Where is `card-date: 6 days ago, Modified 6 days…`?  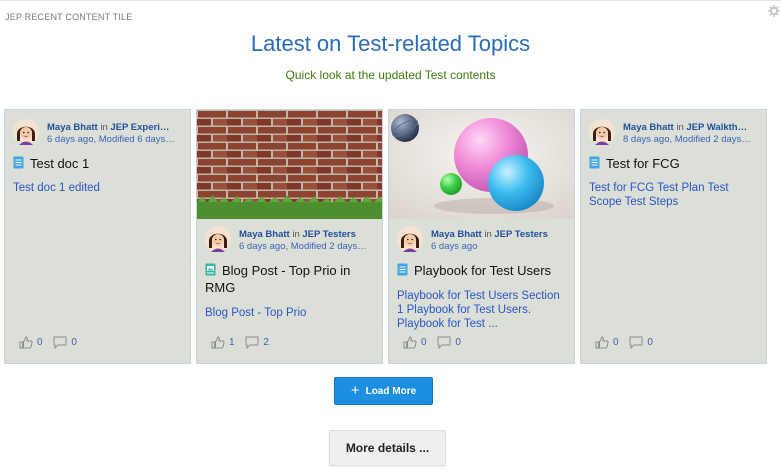 card-date: 6 days ago, Modified 6 days… is located at coordinates (111, 139).